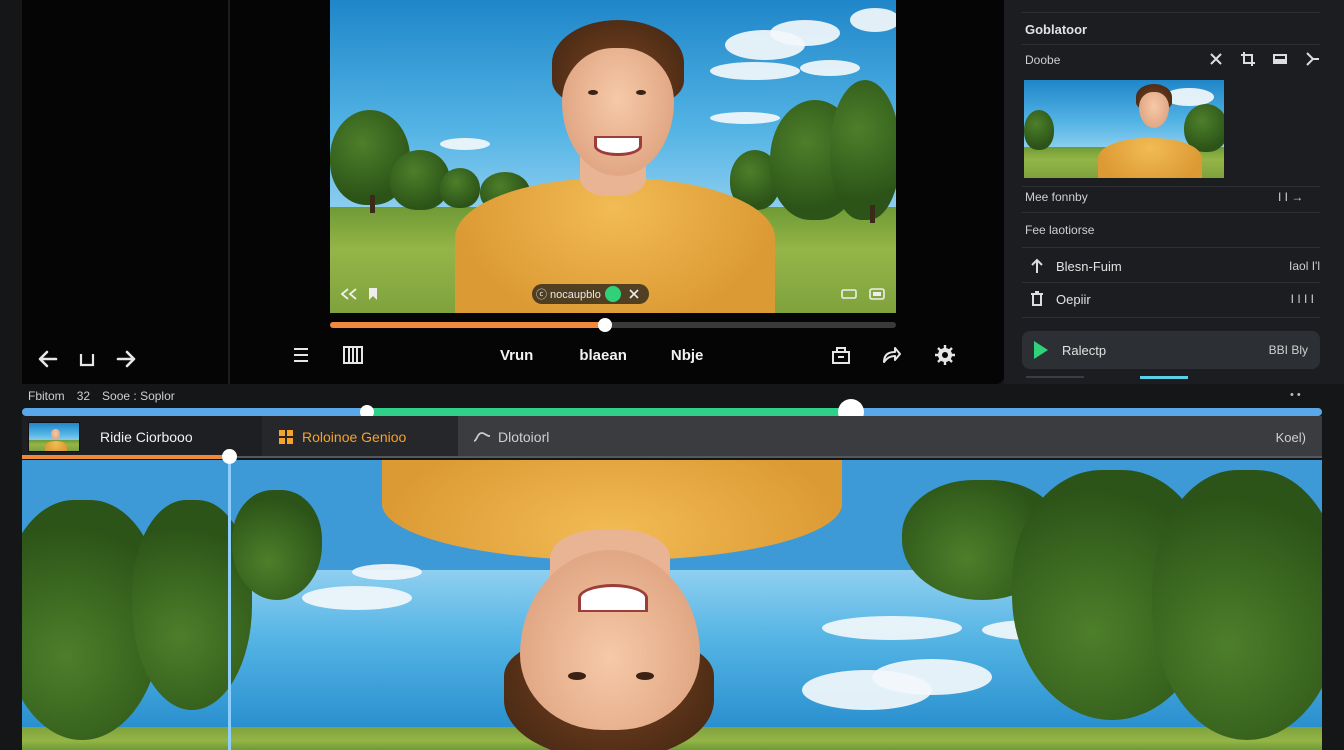 The width and height of the screenshot is (1344, 750). Describe the element at coordinates (776, 457) in the screenshot. I see `timeline-baseline` at that location.